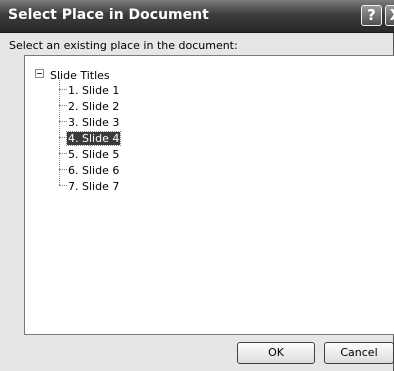  What do you see at coordinates (276, 353) in the screenshot?
I see `ok-button: OK` at bounding box center [276, 353].